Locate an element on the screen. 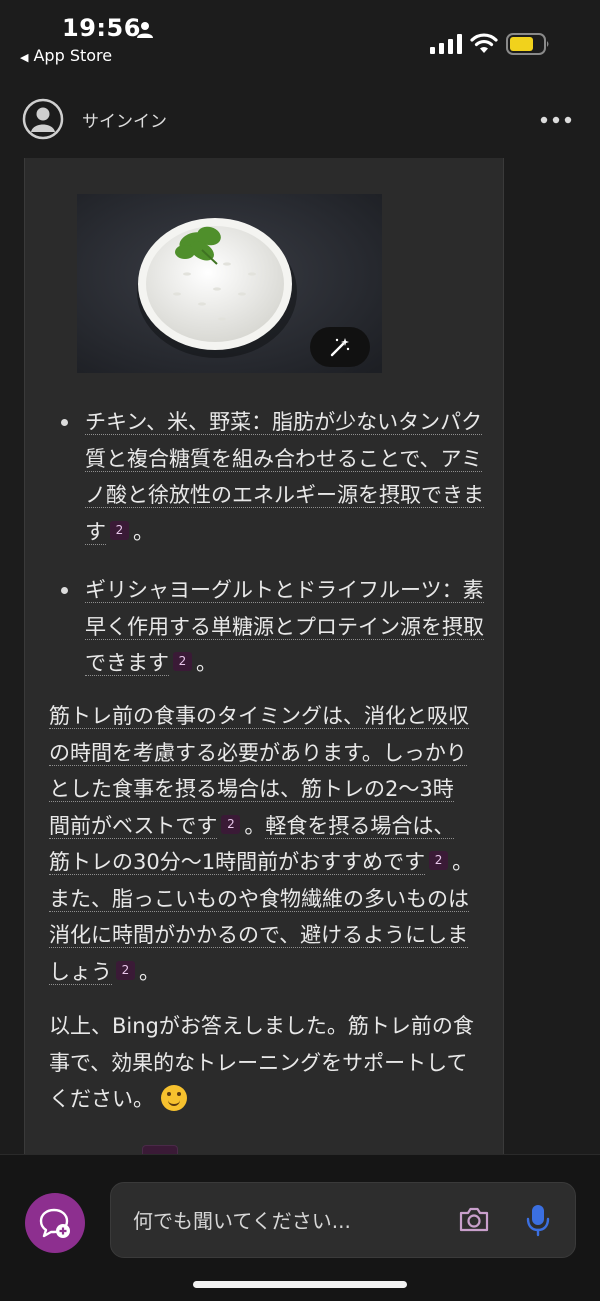 This screenshot has width=600, height=1301. person-icon is located at coordinates (145, 30).